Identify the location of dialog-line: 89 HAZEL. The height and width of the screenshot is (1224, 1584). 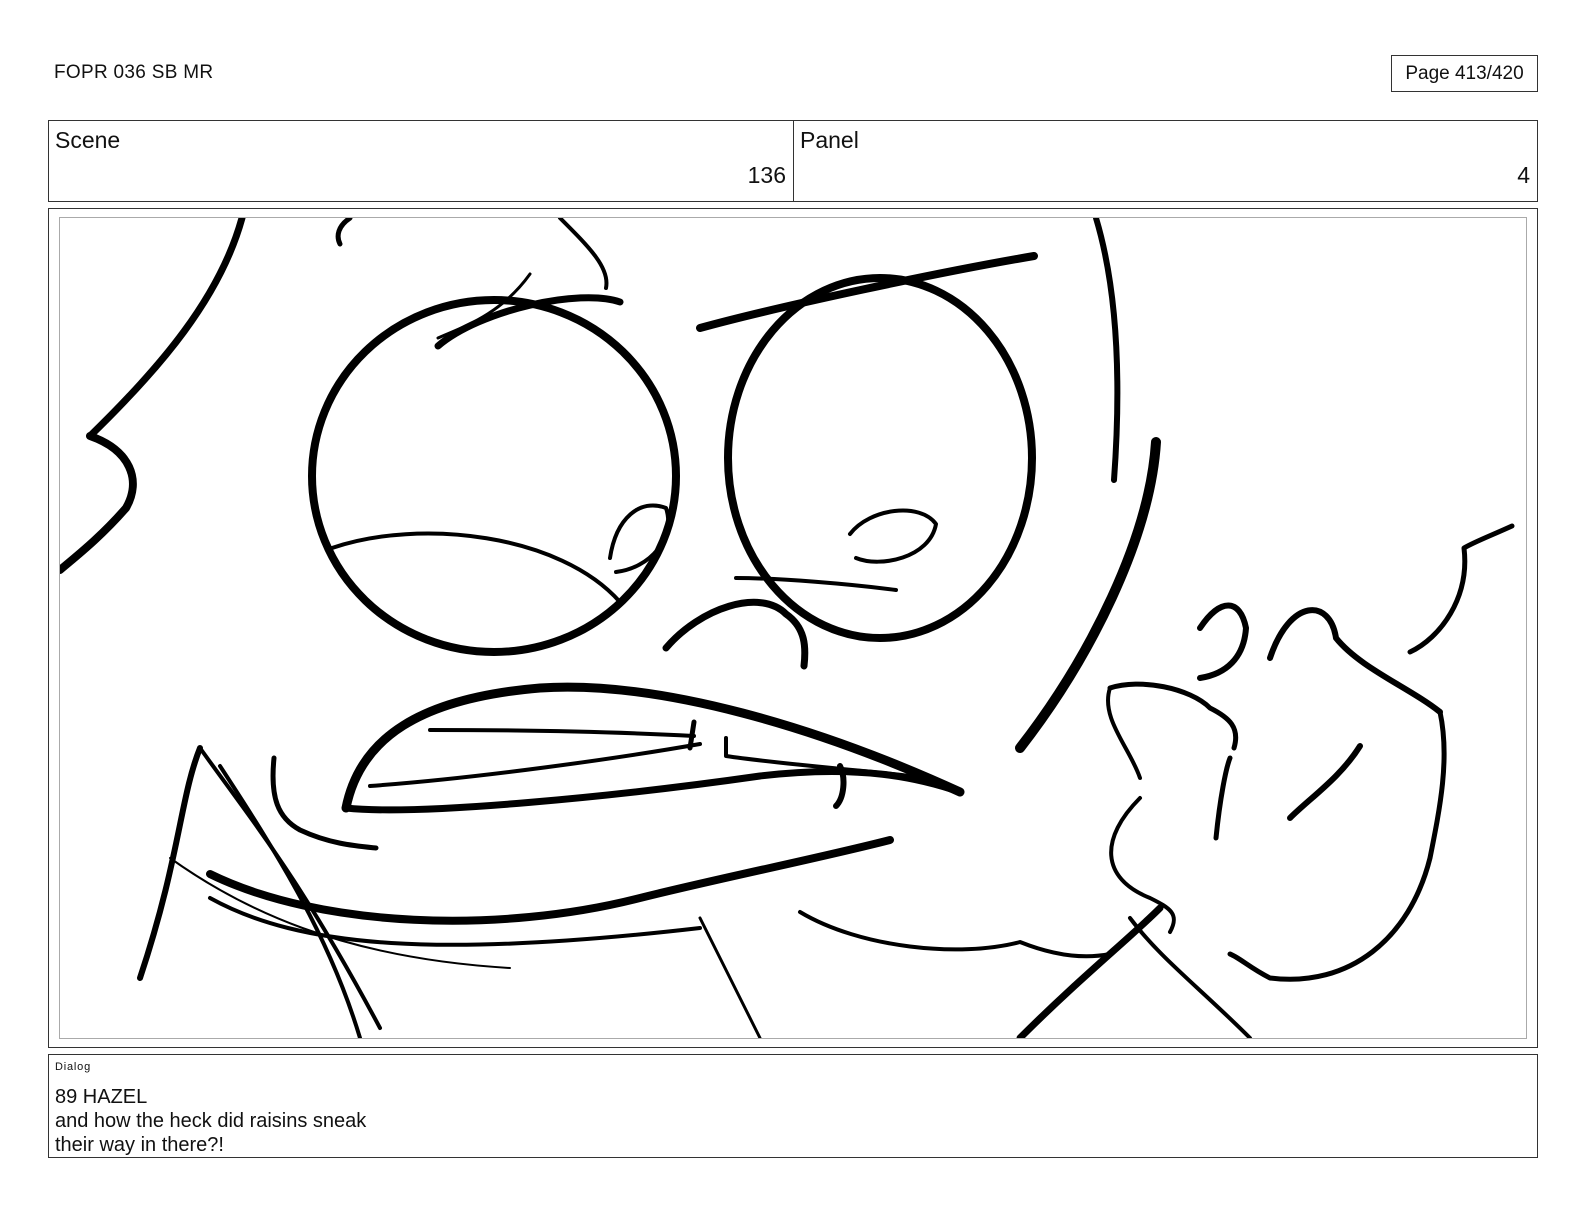
(101, 1097).